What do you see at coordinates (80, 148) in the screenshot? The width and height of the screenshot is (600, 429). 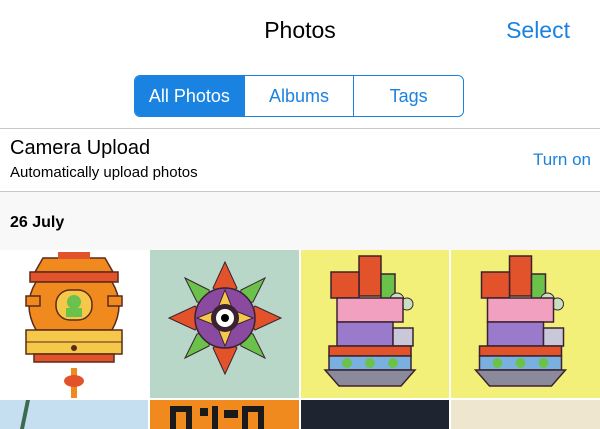 I see `camera-upload-title: Camera Upload` at bounding box center [80, 148].